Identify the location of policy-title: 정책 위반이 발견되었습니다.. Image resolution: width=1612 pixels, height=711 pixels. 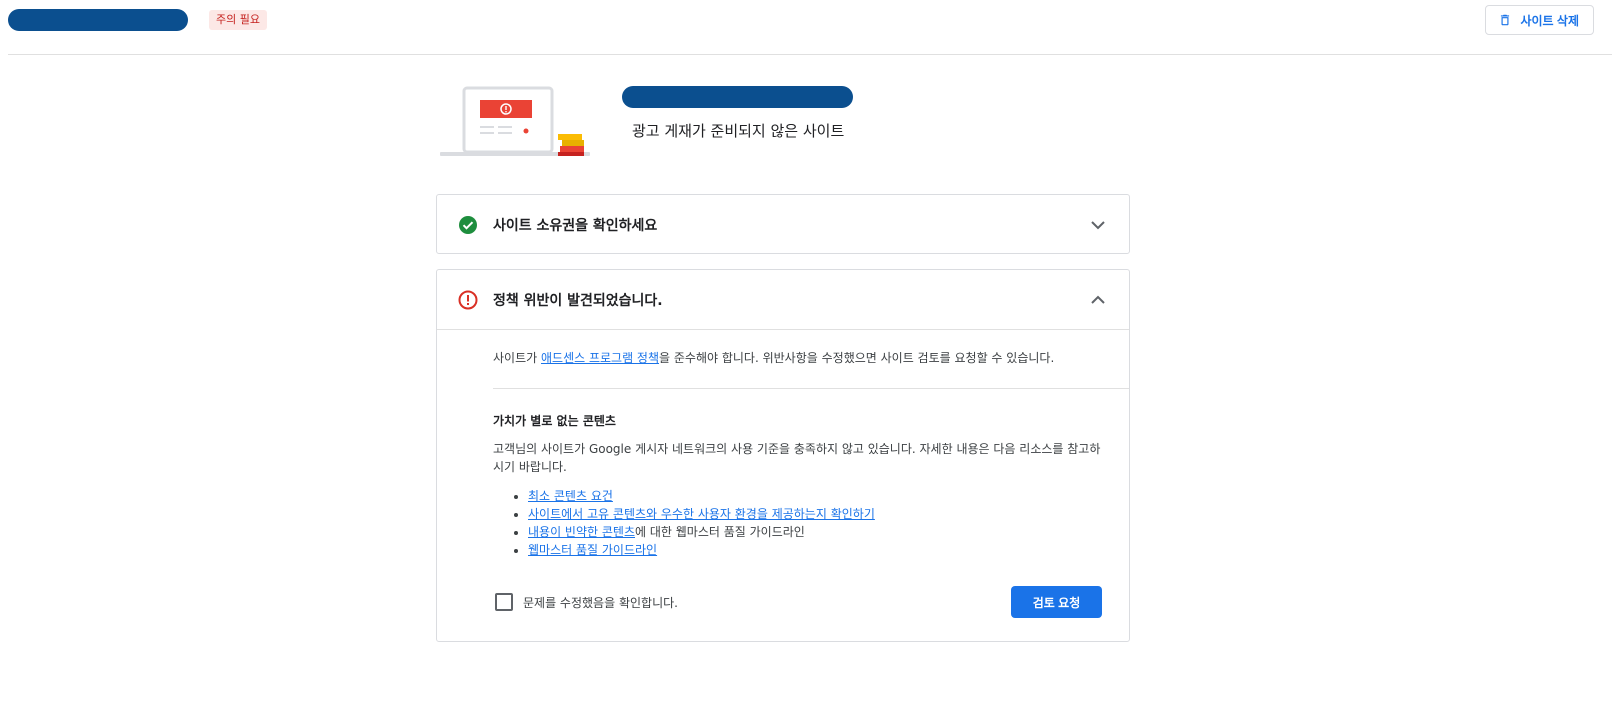
(578, 301).